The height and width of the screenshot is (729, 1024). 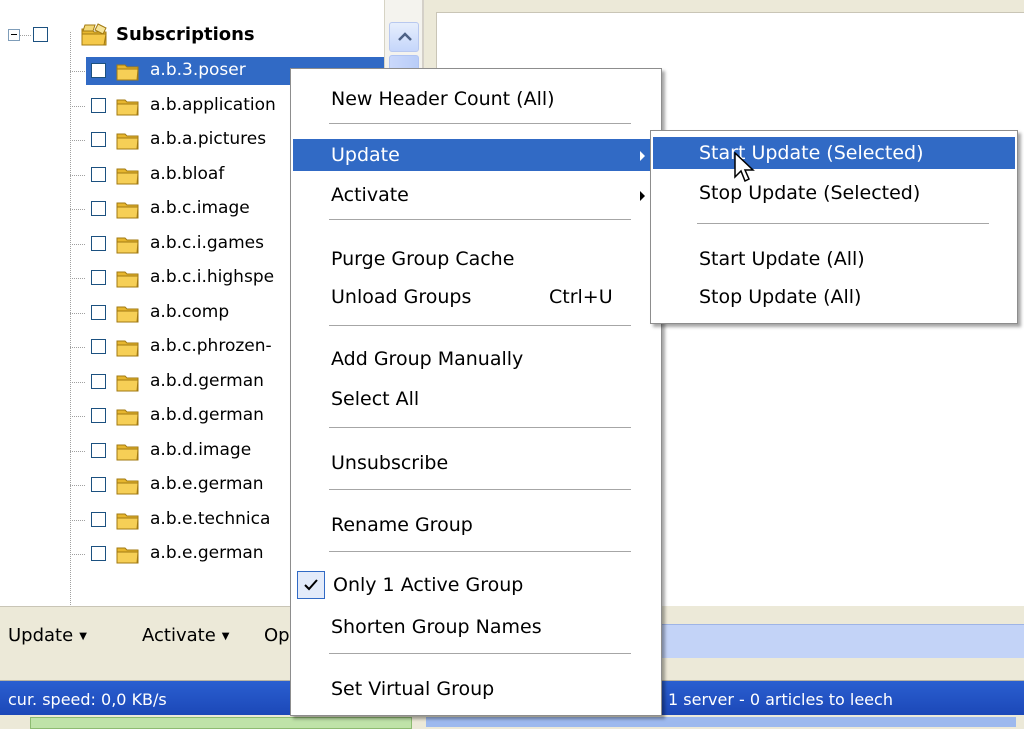 What do you see at coordinates (185, 34) in the screenshot?
I see `tree-root-label: Subscriptions` at bounding box center [185, 34].